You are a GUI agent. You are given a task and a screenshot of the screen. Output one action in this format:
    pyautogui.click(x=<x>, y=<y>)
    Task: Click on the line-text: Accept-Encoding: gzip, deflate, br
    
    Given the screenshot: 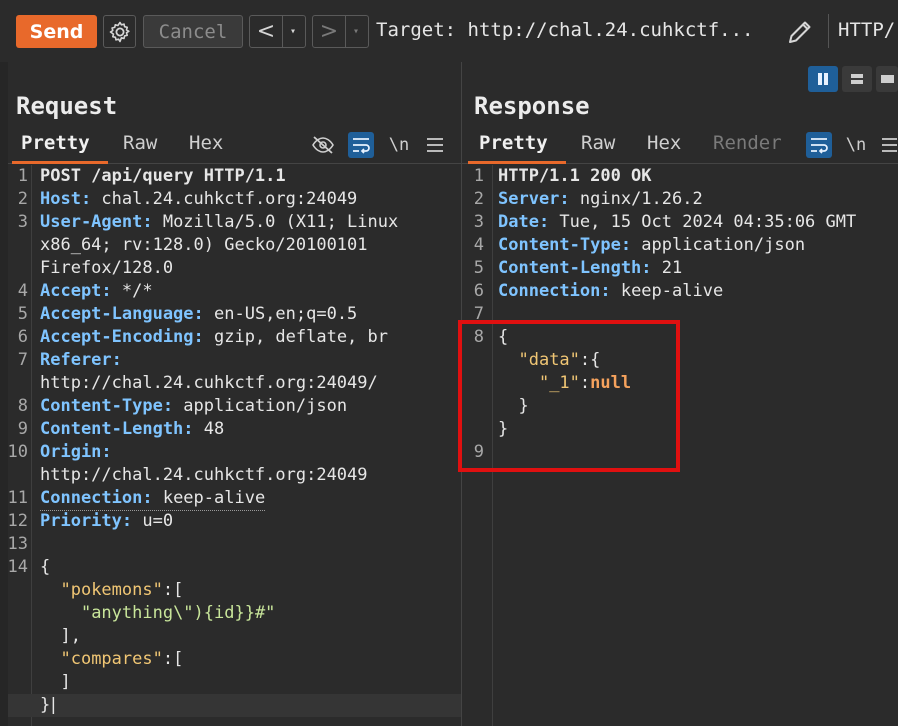 What is the action you would take?
    pyautogui.click(x=214, y=337)
    